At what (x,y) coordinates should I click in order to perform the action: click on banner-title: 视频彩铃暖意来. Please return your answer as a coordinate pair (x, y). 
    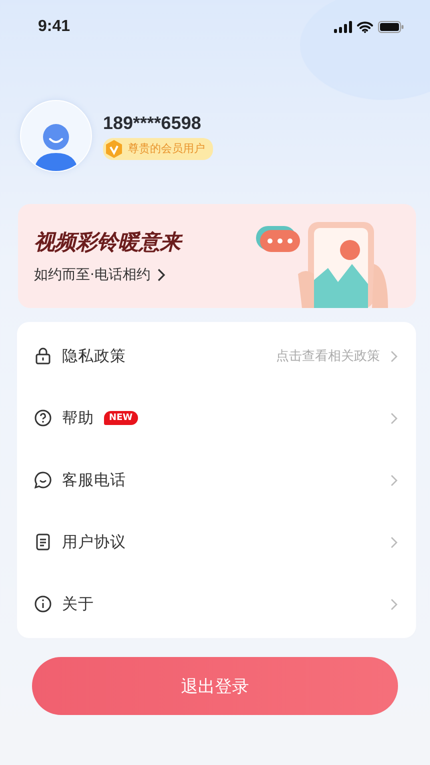
    Looking at the image, I should click on (107, 242).